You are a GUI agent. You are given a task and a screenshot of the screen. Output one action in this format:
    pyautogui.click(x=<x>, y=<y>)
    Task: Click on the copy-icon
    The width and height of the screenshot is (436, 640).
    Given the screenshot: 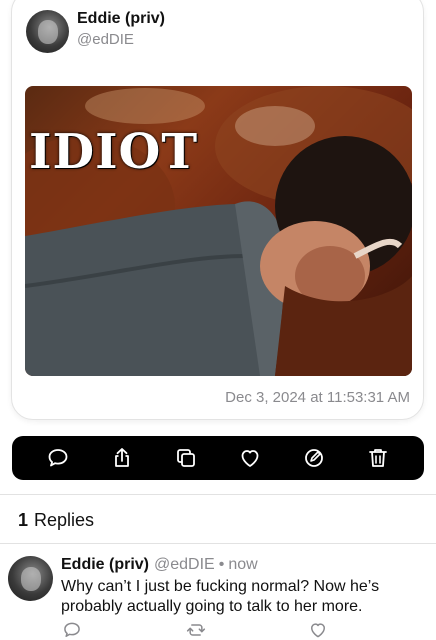 What is the action you would take?
    pyautogui.click(x=186, y=458)
    